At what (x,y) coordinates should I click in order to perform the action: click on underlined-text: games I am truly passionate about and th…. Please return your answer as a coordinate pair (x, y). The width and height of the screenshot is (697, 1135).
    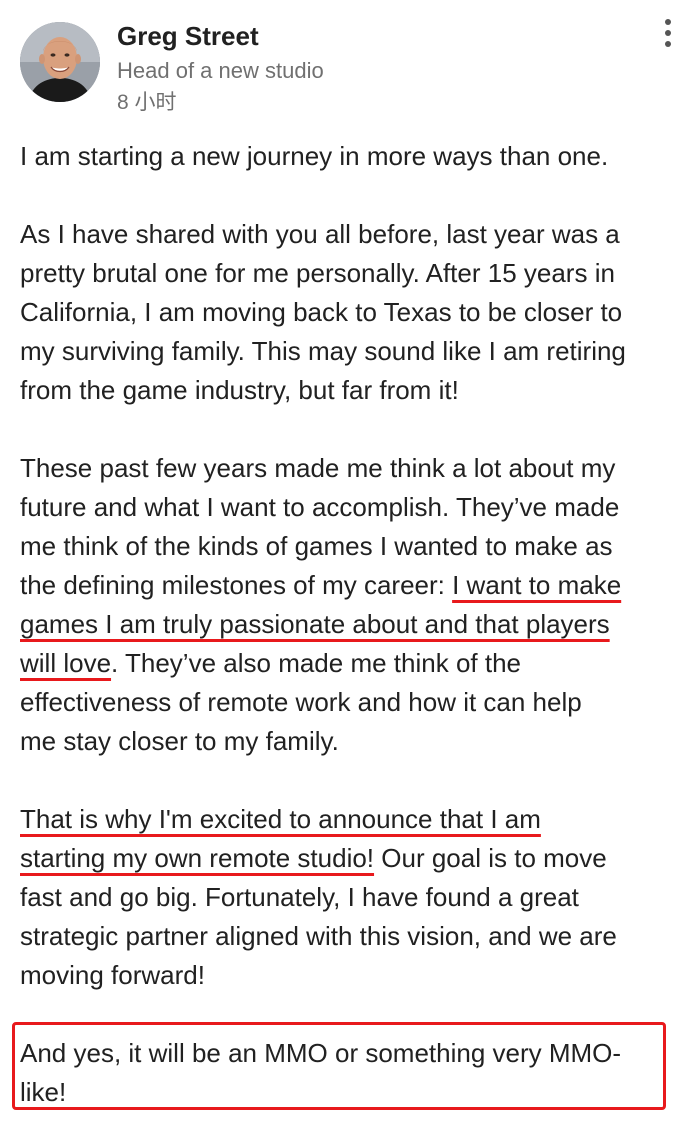
    Looking at the image, I should click on (315, 624).